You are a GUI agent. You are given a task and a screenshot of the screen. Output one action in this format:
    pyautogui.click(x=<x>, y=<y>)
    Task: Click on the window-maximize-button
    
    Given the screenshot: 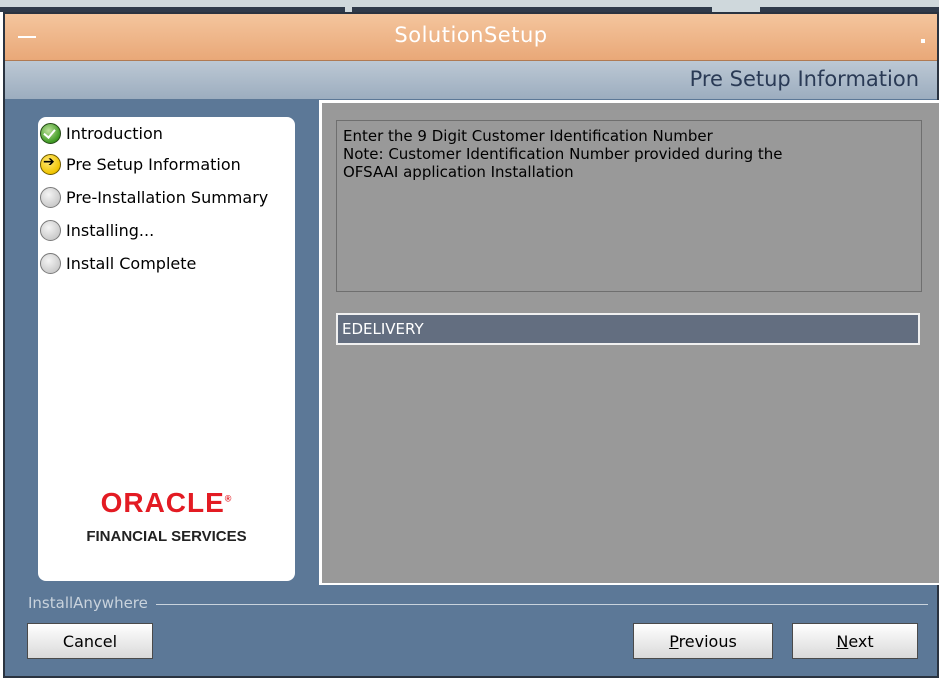 What is the action you would take?
    pyautogui.click(x=923, y=36)
    